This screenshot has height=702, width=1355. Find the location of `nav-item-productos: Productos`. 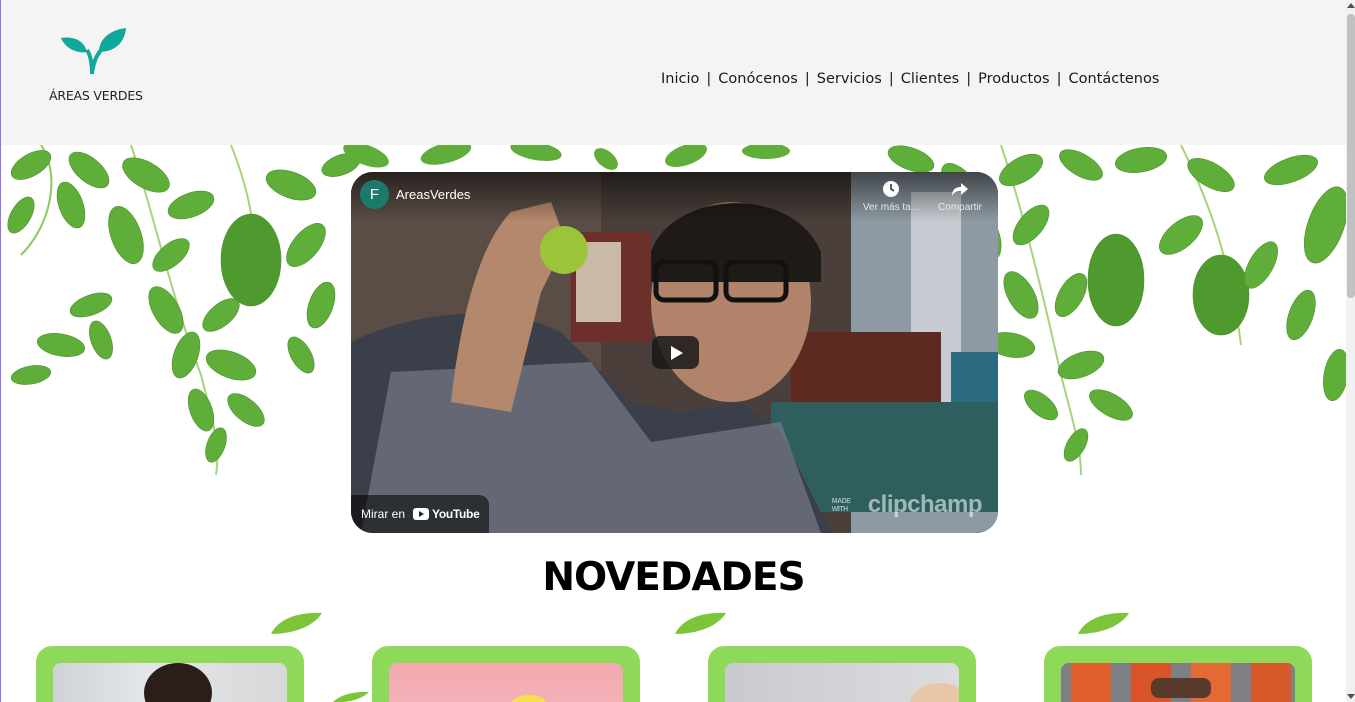

nav-item-productos: Productos is located at coordinates (1013, 79).